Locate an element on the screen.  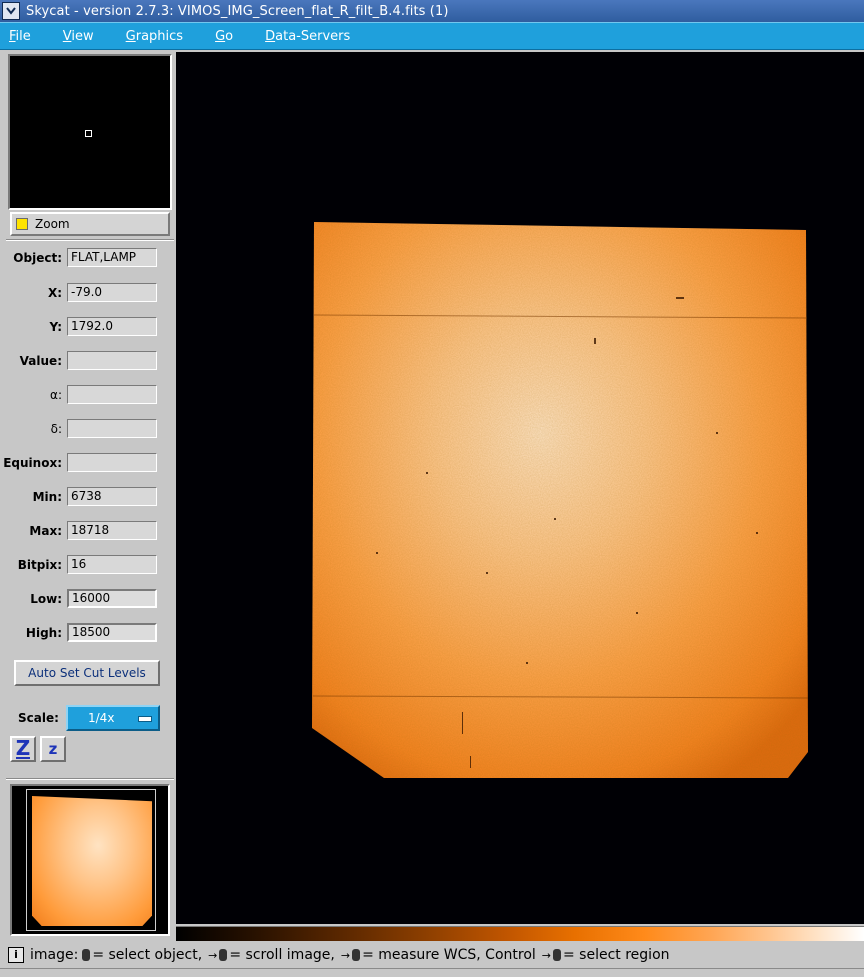
info-row-bitpix: Bitpix: 16 is located at coordinates (89, 565).